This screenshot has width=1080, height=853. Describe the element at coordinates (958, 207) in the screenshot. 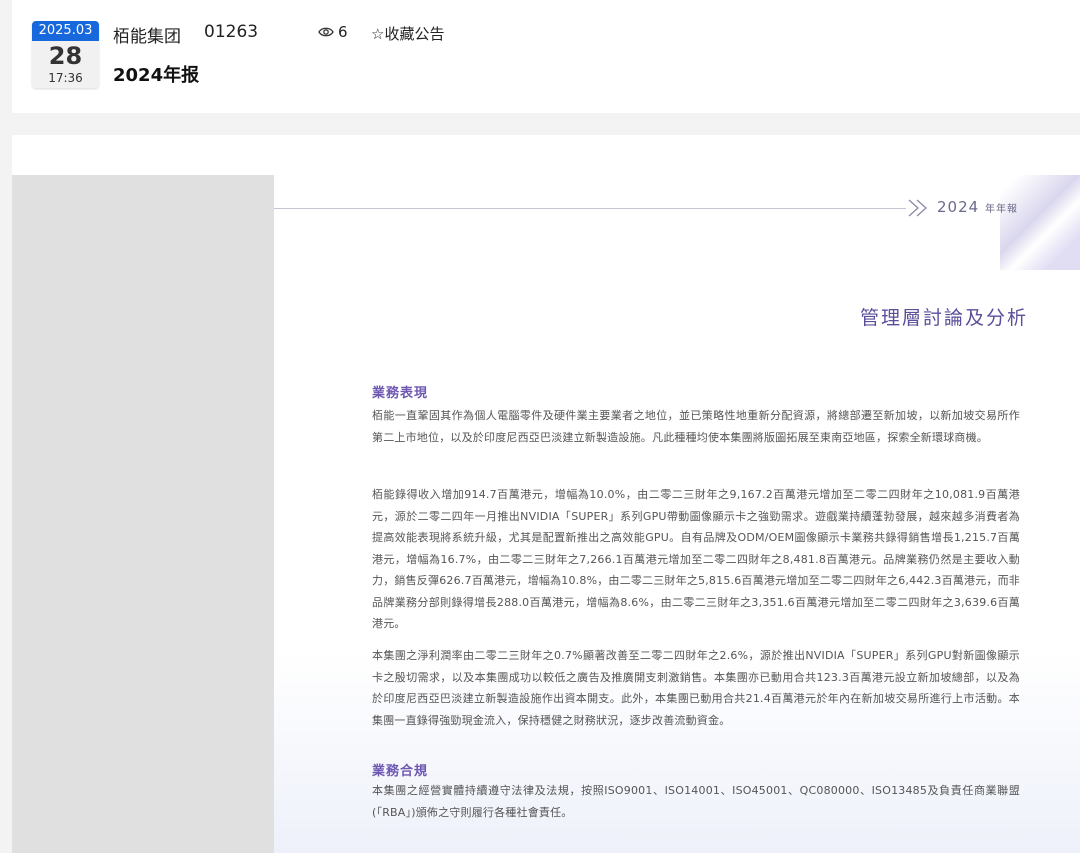

I see `report-year: 2024` at that location.